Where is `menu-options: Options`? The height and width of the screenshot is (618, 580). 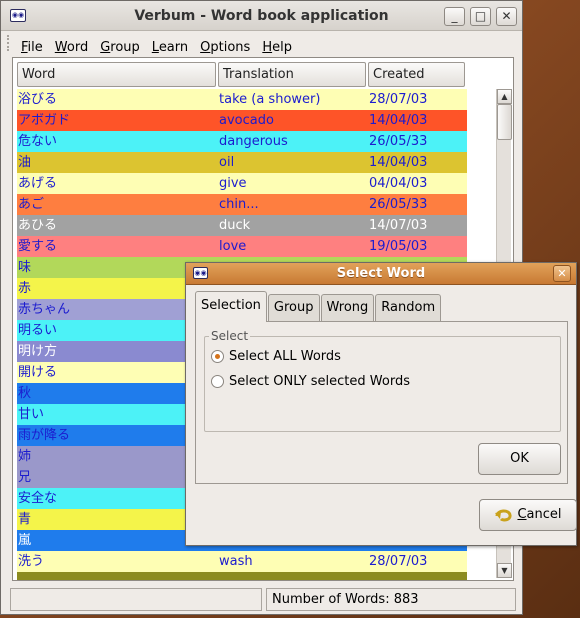 menu-options: Options is located at coordinates (225, 47).